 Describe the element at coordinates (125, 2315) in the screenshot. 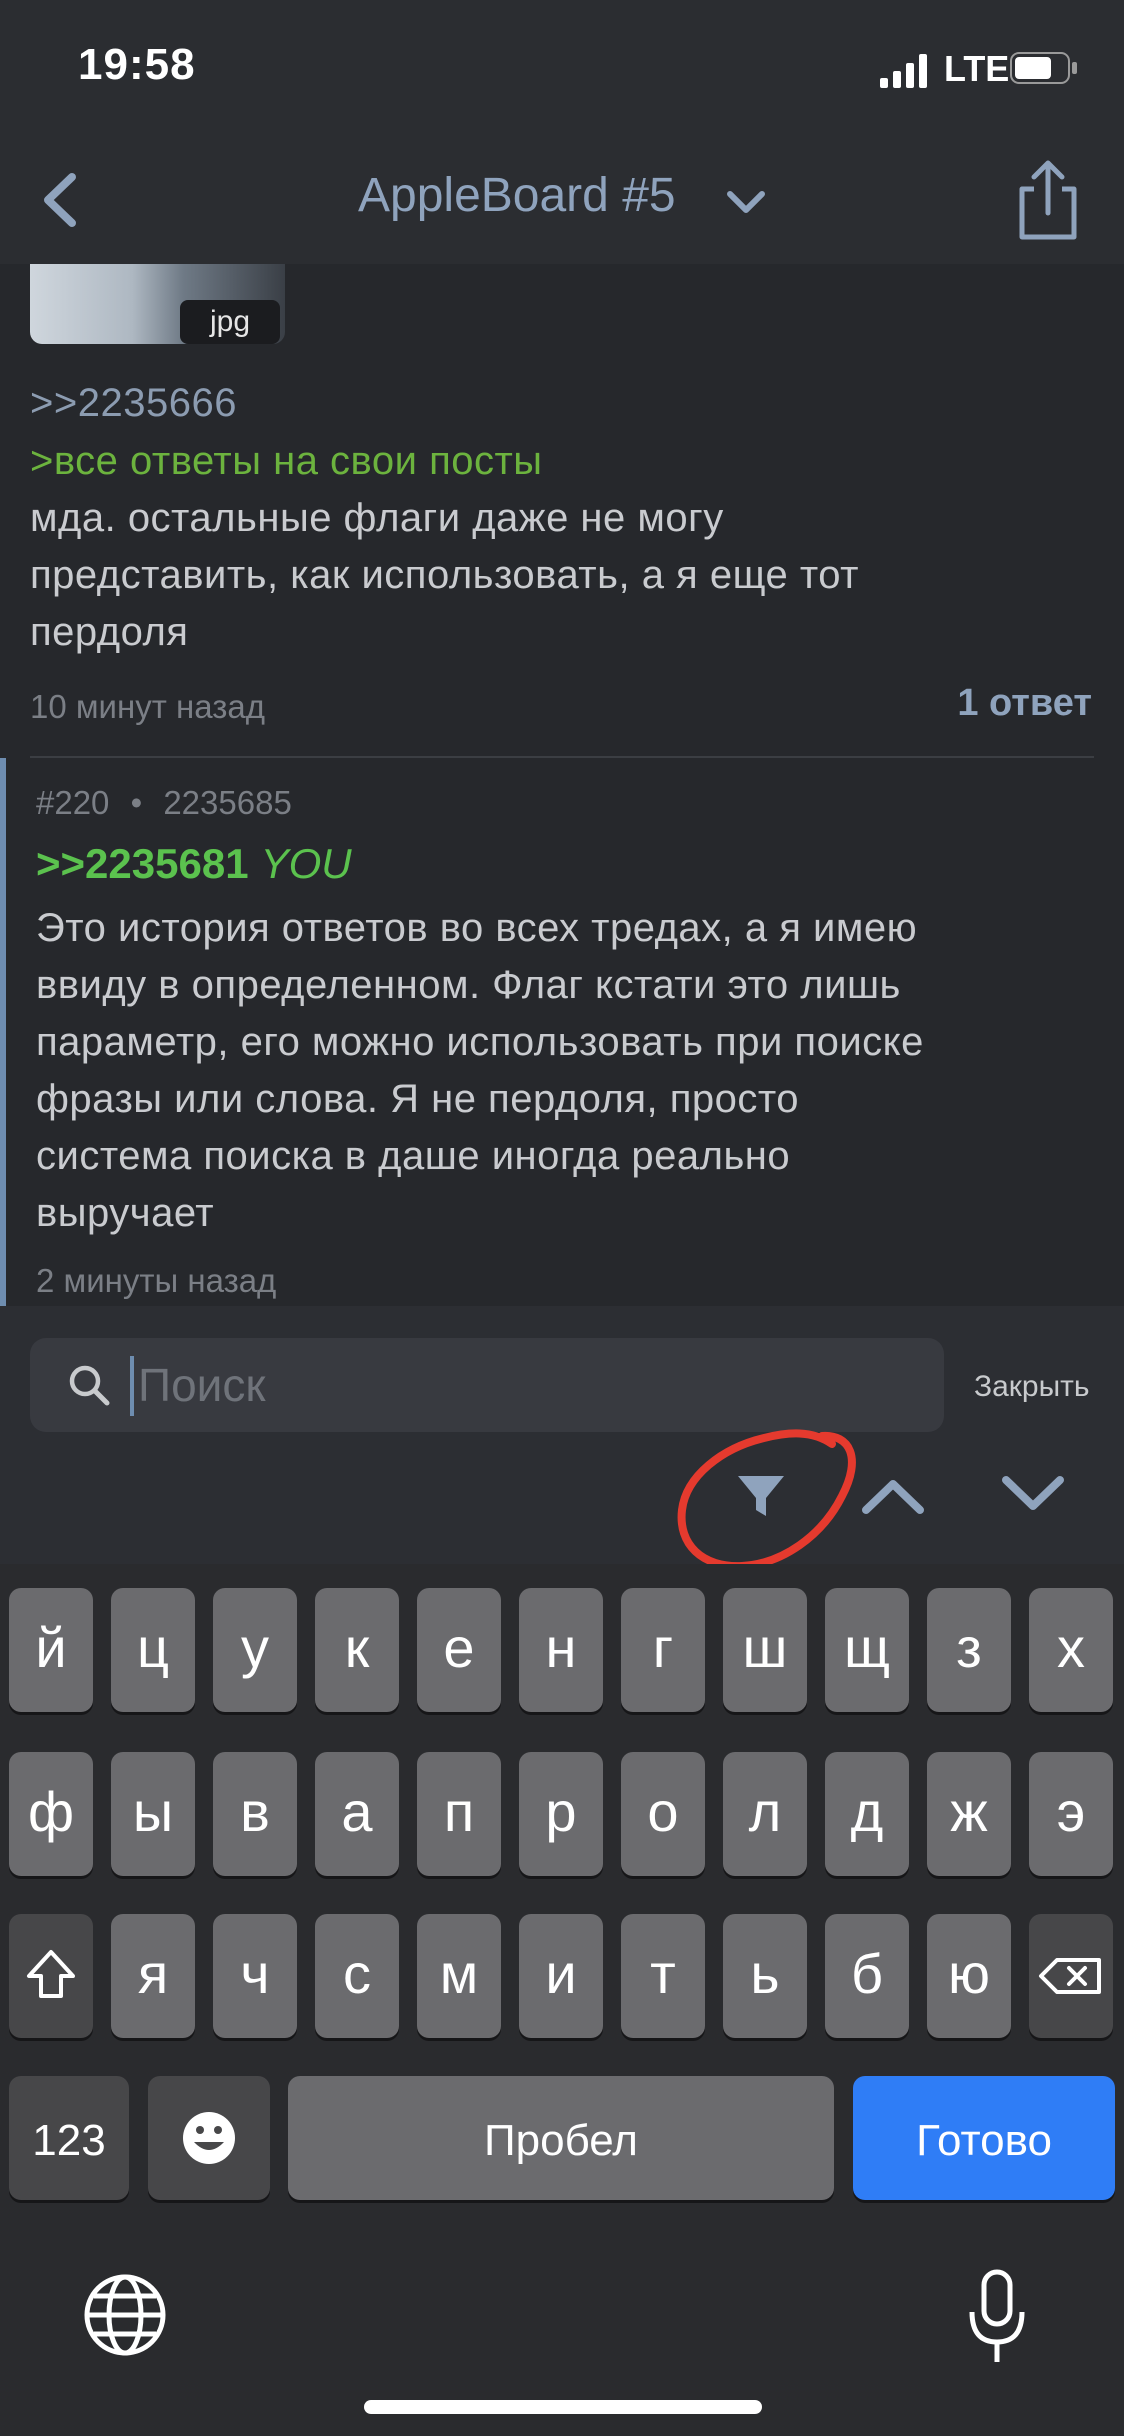

I see `globe-icon` at that location.